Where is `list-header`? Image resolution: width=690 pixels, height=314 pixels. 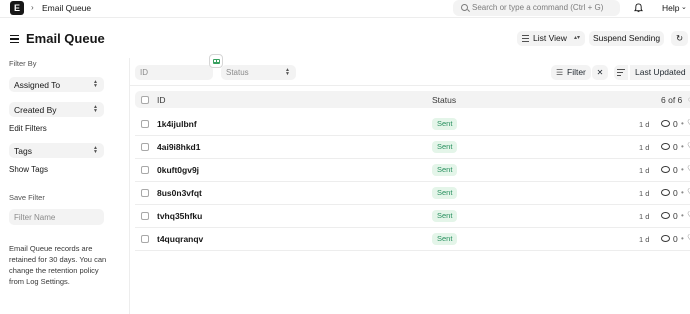 list-header is located at coordinates (412, 99).